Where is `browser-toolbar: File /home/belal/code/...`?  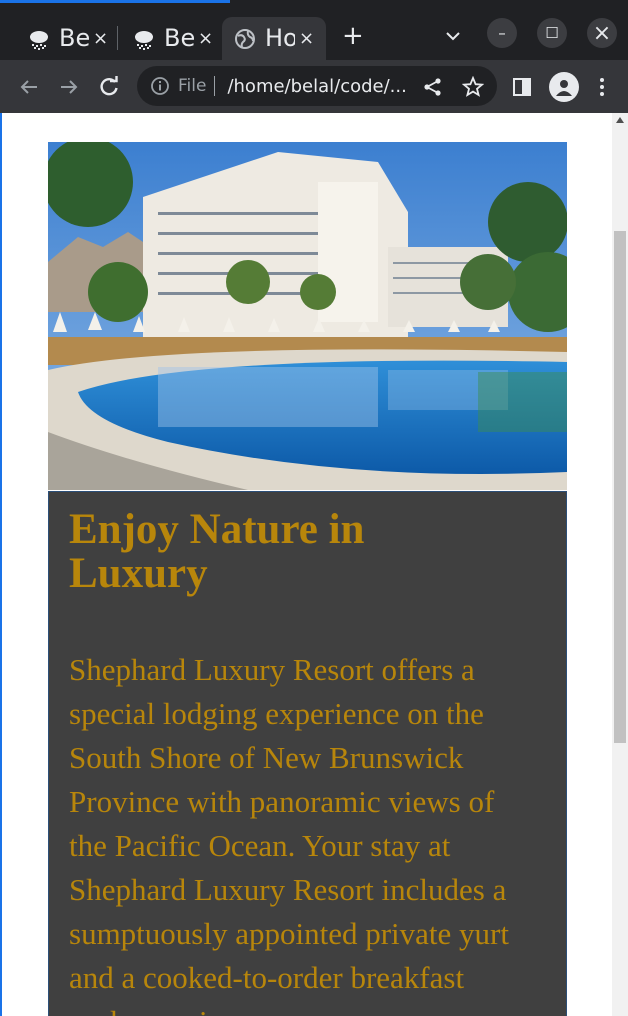
browser-toolbar: File /home/belal/code/... is located at coordinates (314, 86).